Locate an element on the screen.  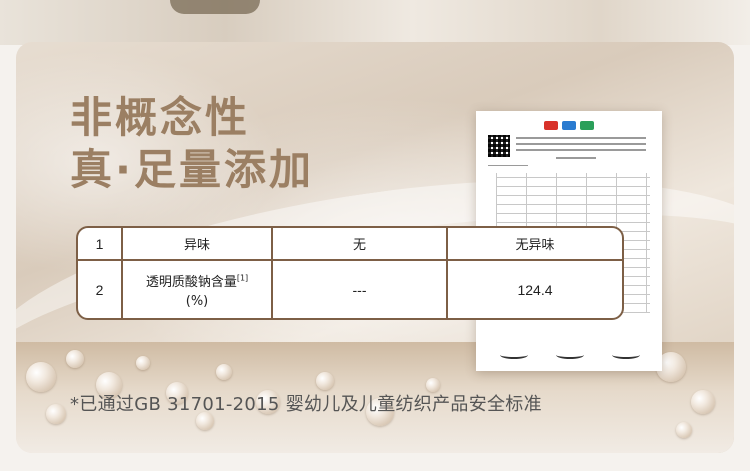
standard-value: 无 is located at coordinates (360, 244).